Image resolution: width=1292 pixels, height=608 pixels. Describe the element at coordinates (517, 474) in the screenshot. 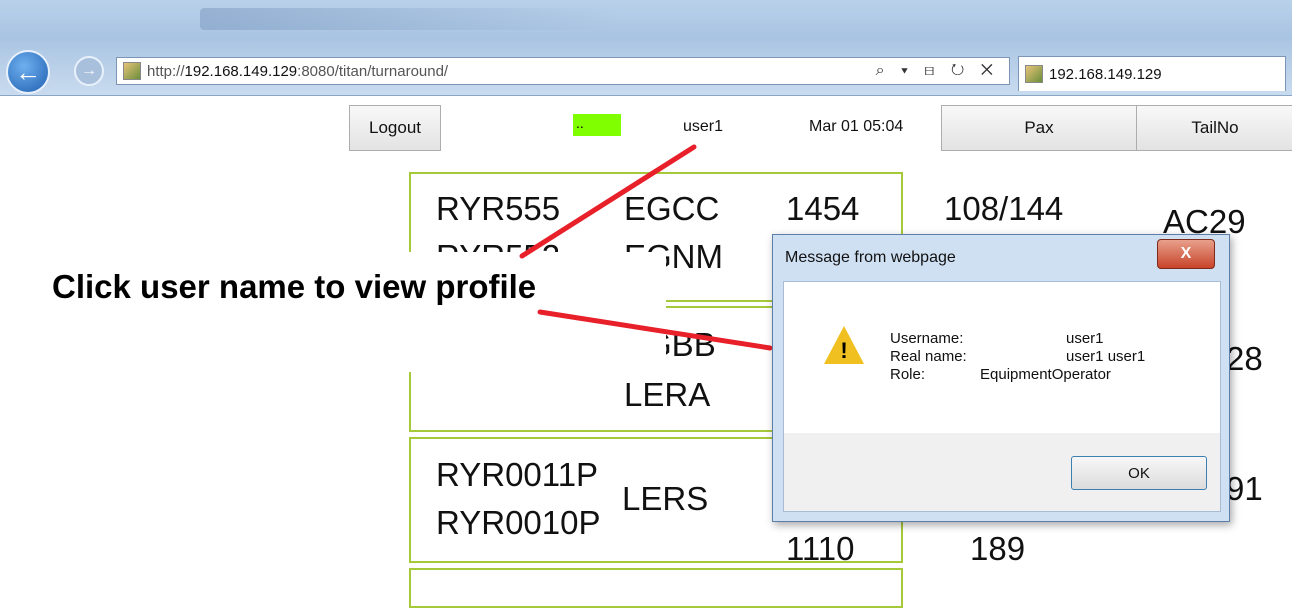

I see `flight-number: RYR0011P` at that location.